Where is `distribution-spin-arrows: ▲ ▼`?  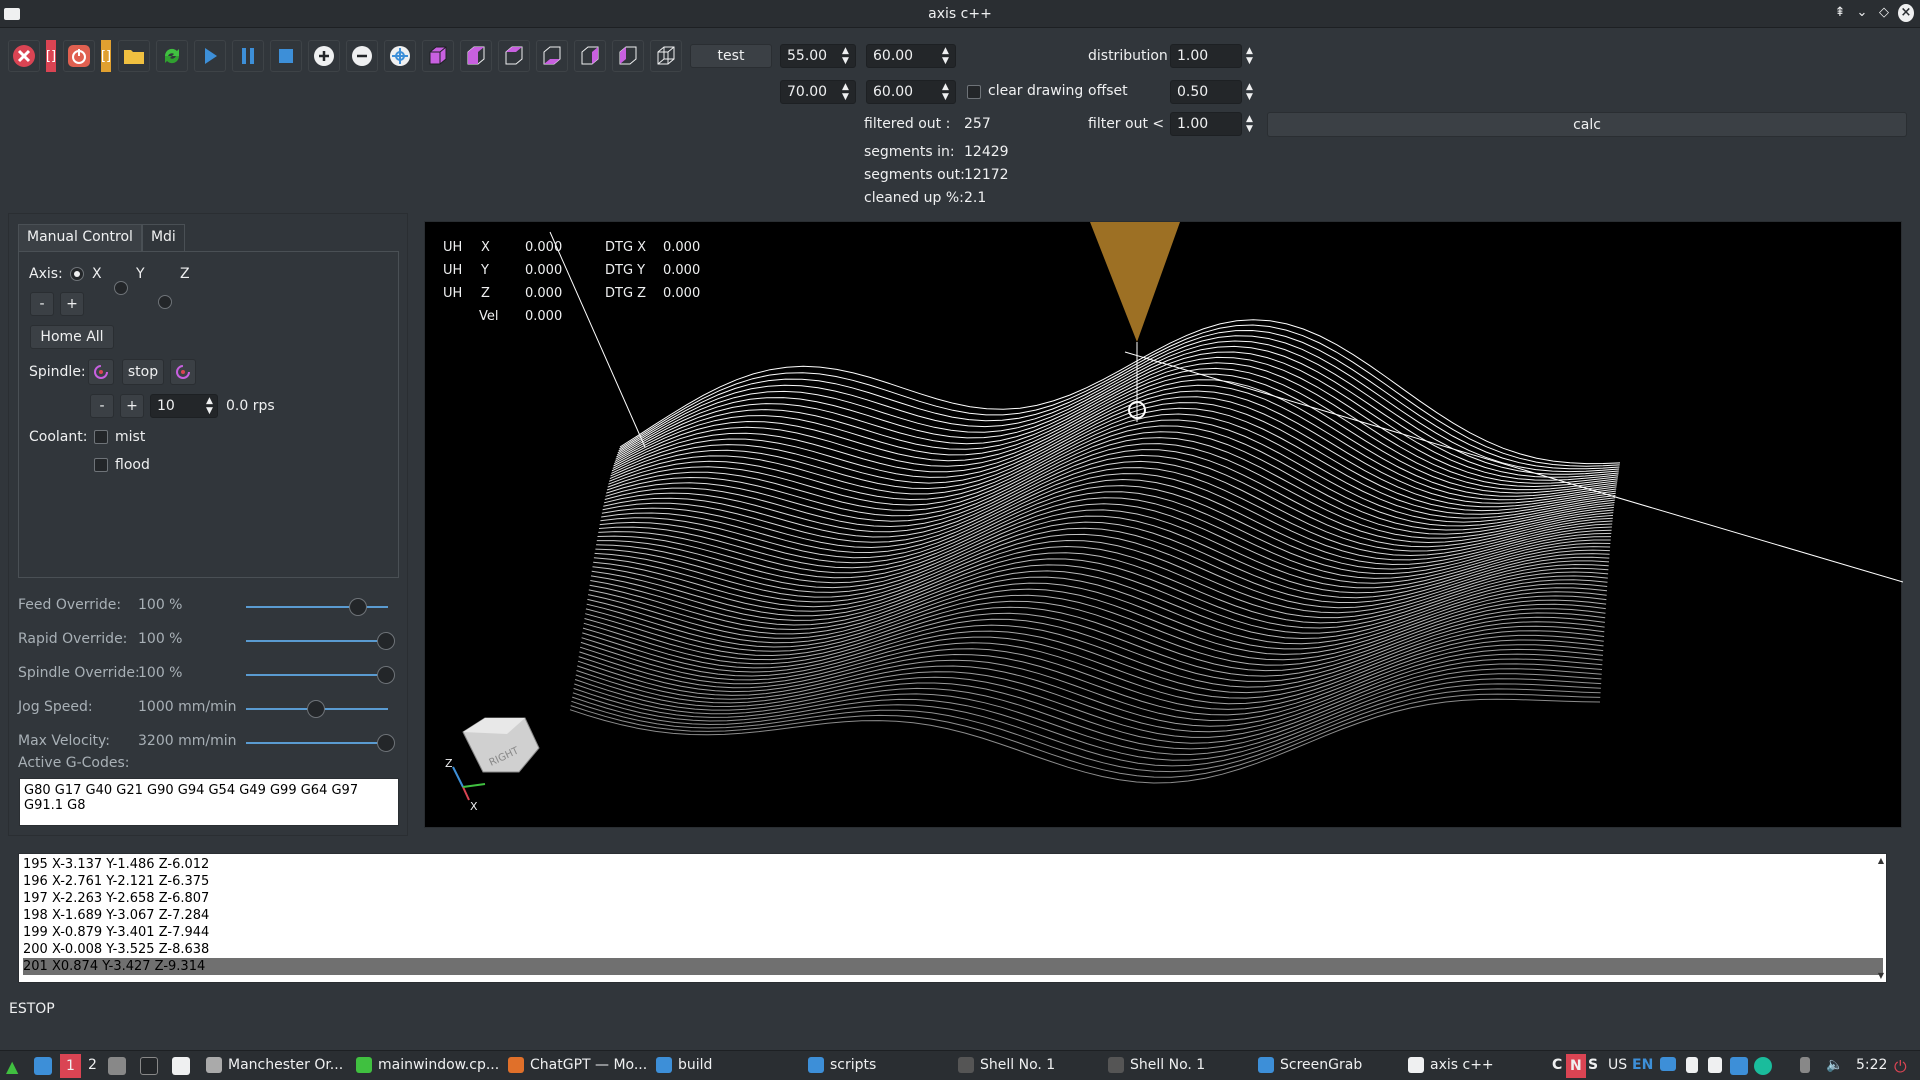 distribution-spin-arrows: ▲ ▼ is located at coordinates (1249, 56).